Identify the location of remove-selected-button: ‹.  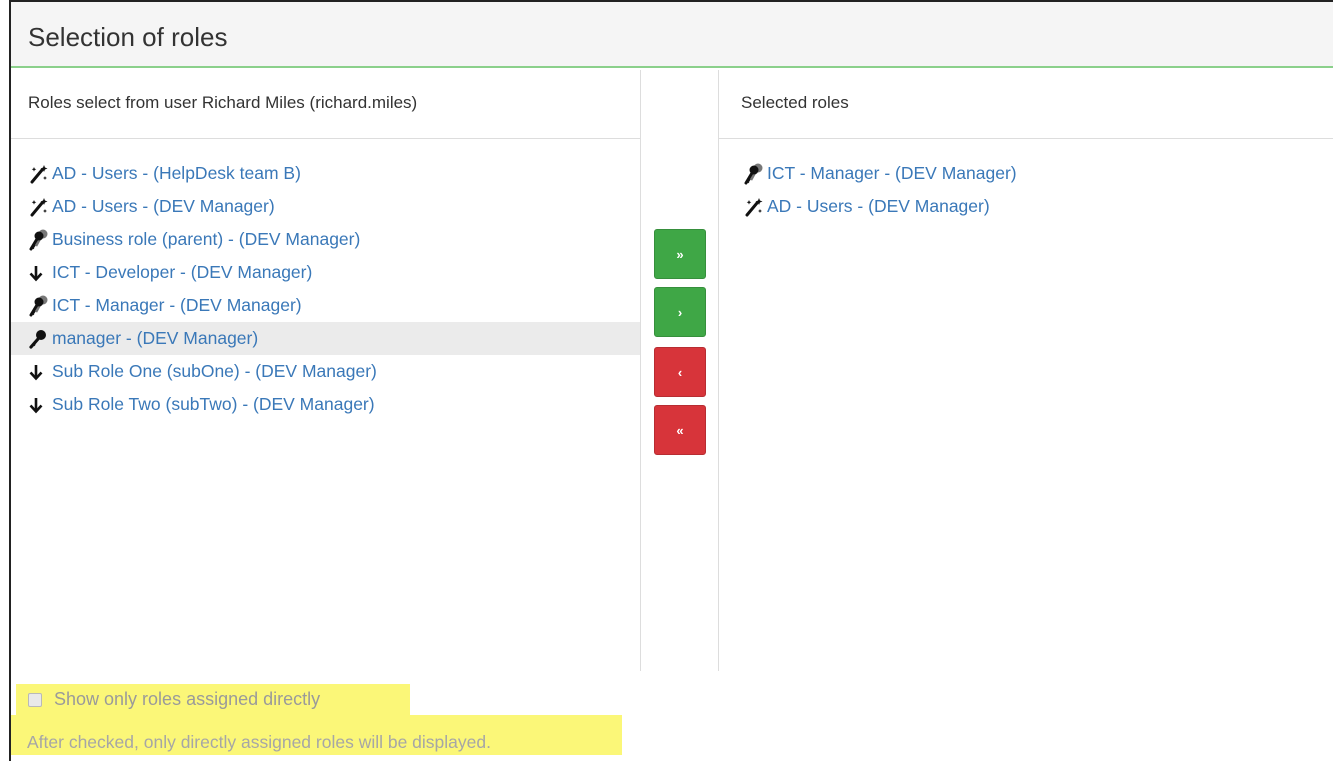
(680, 372).